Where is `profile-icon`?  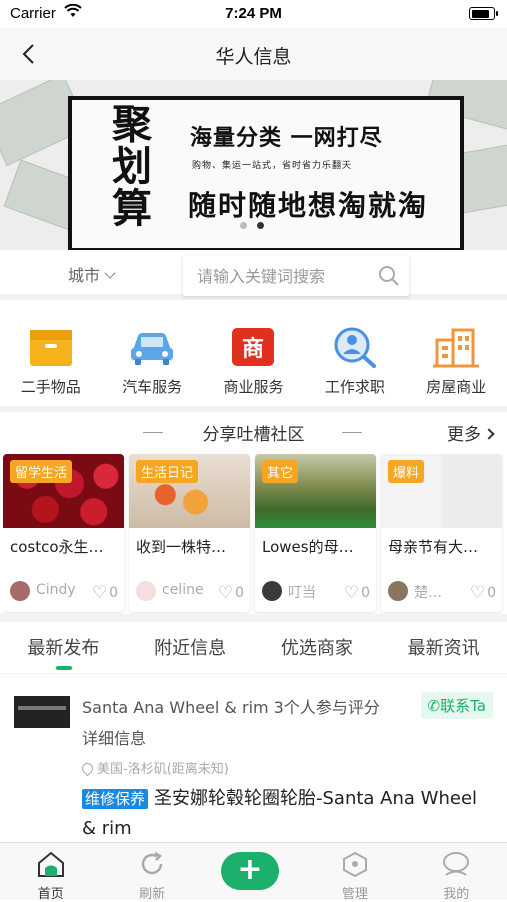
profile-icon is located at coordinates (456, 864).